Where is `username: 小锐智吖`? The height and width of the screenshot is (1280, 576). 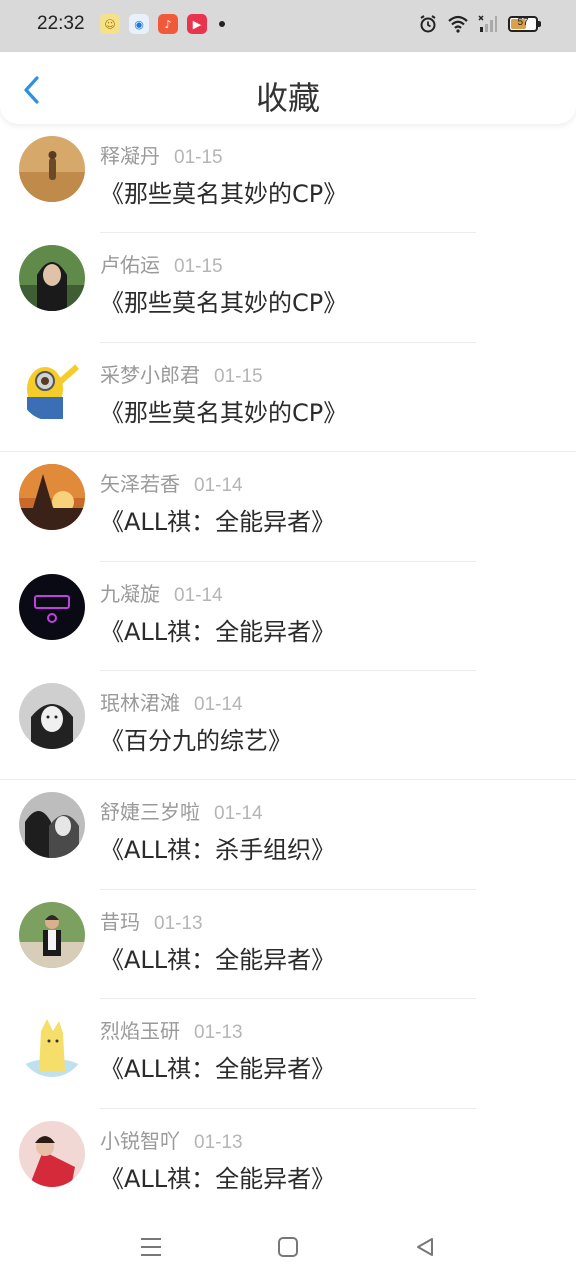 username: 小锐智吖 is located at coordinates (140, 1140).